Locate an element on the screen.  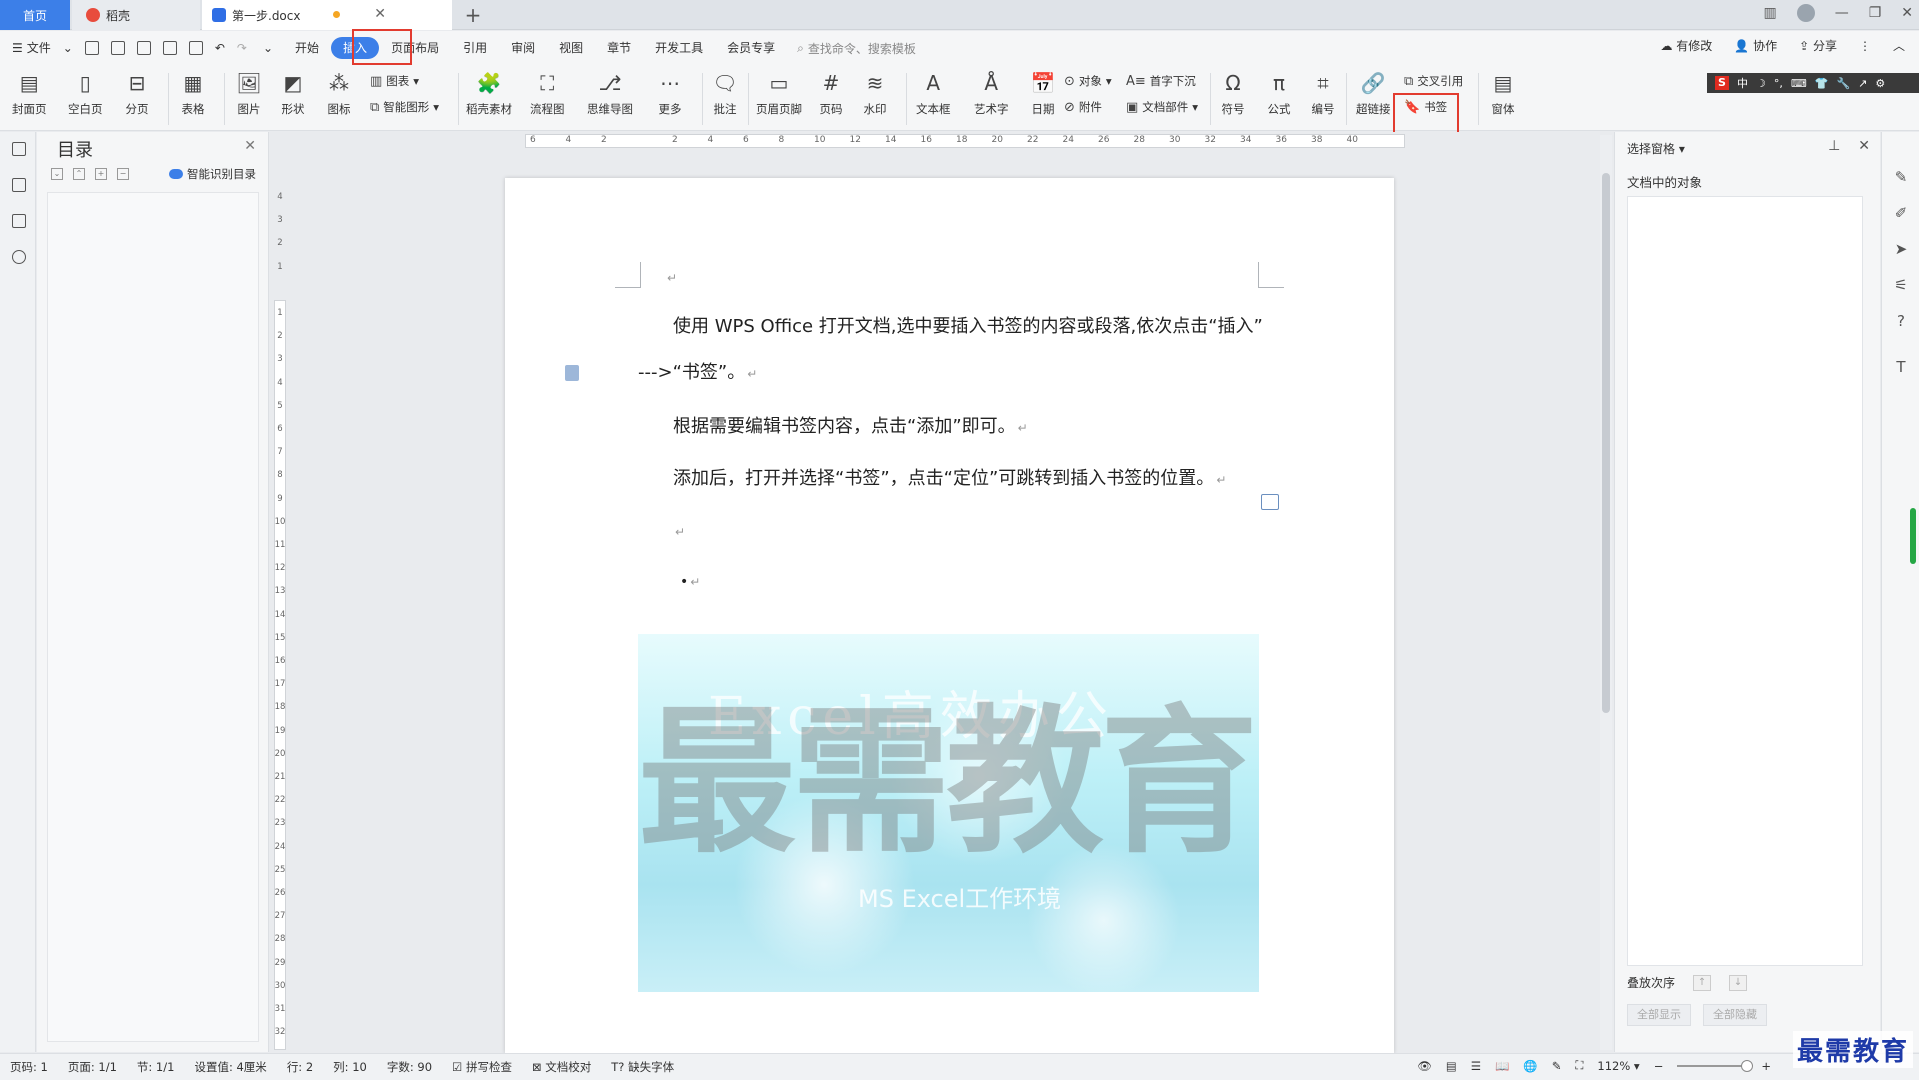
cross-reference-button: ⧉ 交叉引用 is located at coordinates (1433, 81).